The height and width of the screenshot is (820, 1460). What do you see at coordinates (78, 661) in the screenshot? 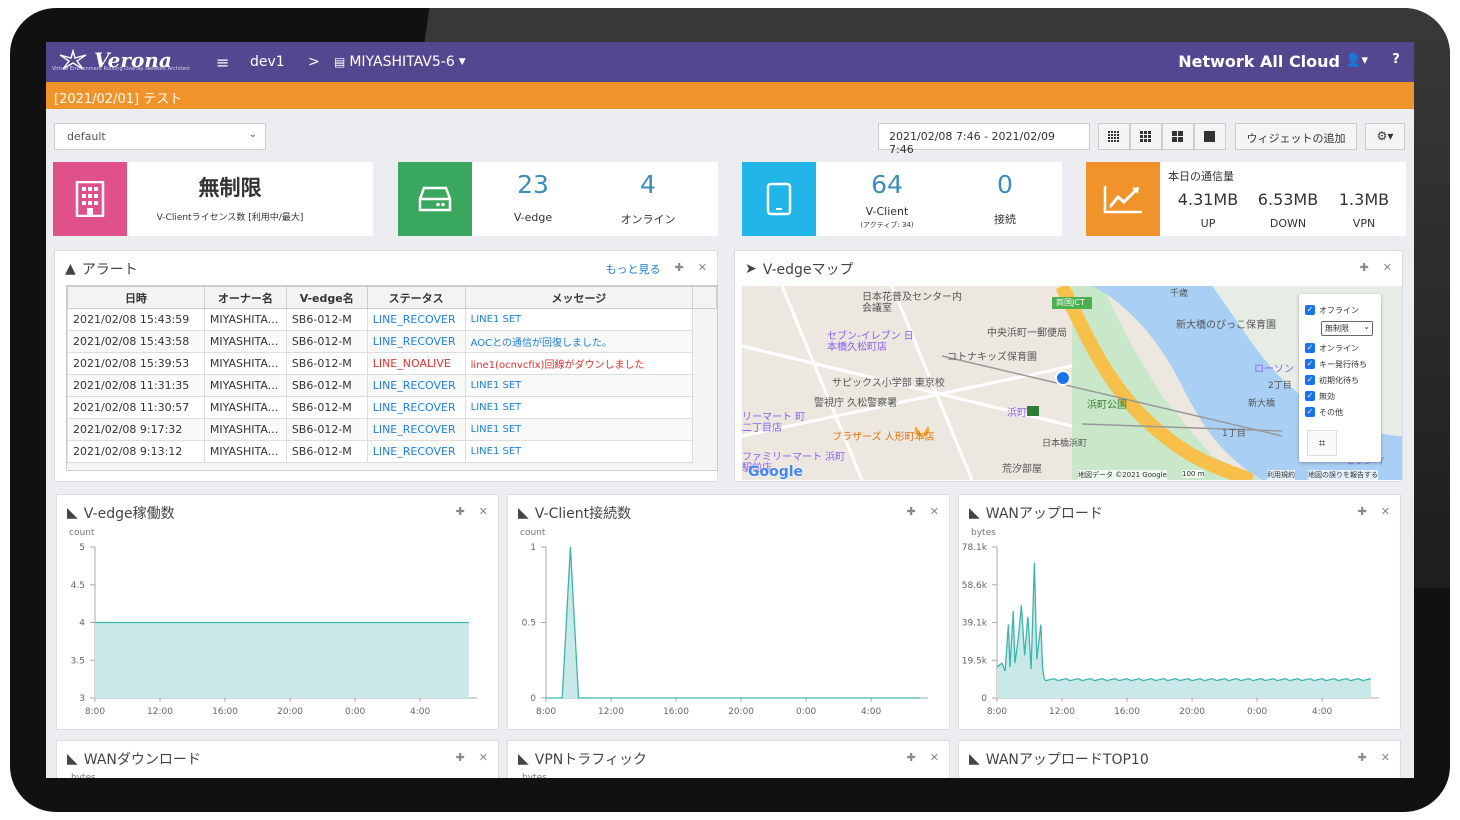
I see `y-tick-label: 3.5` at bounding box center [78, 661].